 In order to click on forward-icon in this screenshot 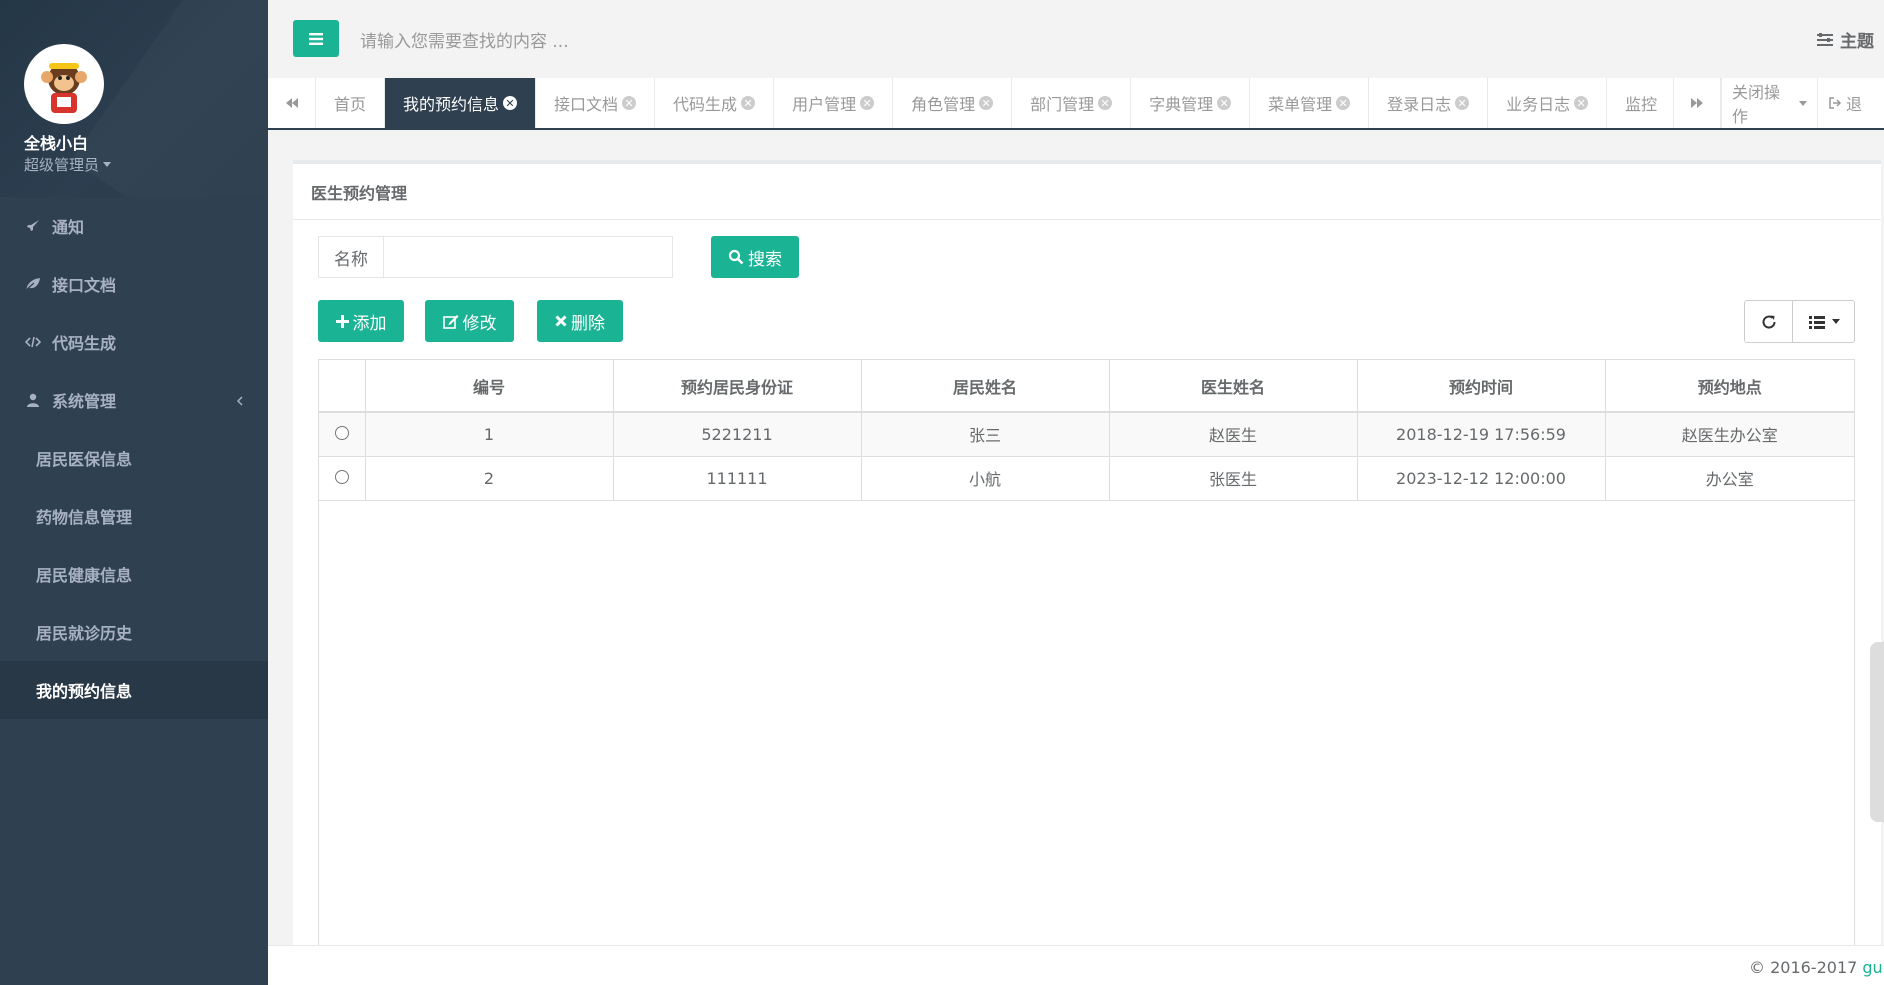, I will do `click(1697, 103)`.